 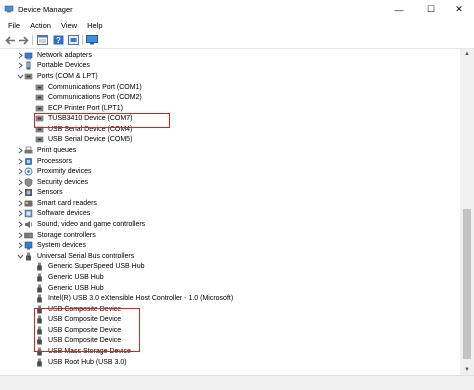 I want to click on tree-item: Sensors, so click(x=39, y=193).